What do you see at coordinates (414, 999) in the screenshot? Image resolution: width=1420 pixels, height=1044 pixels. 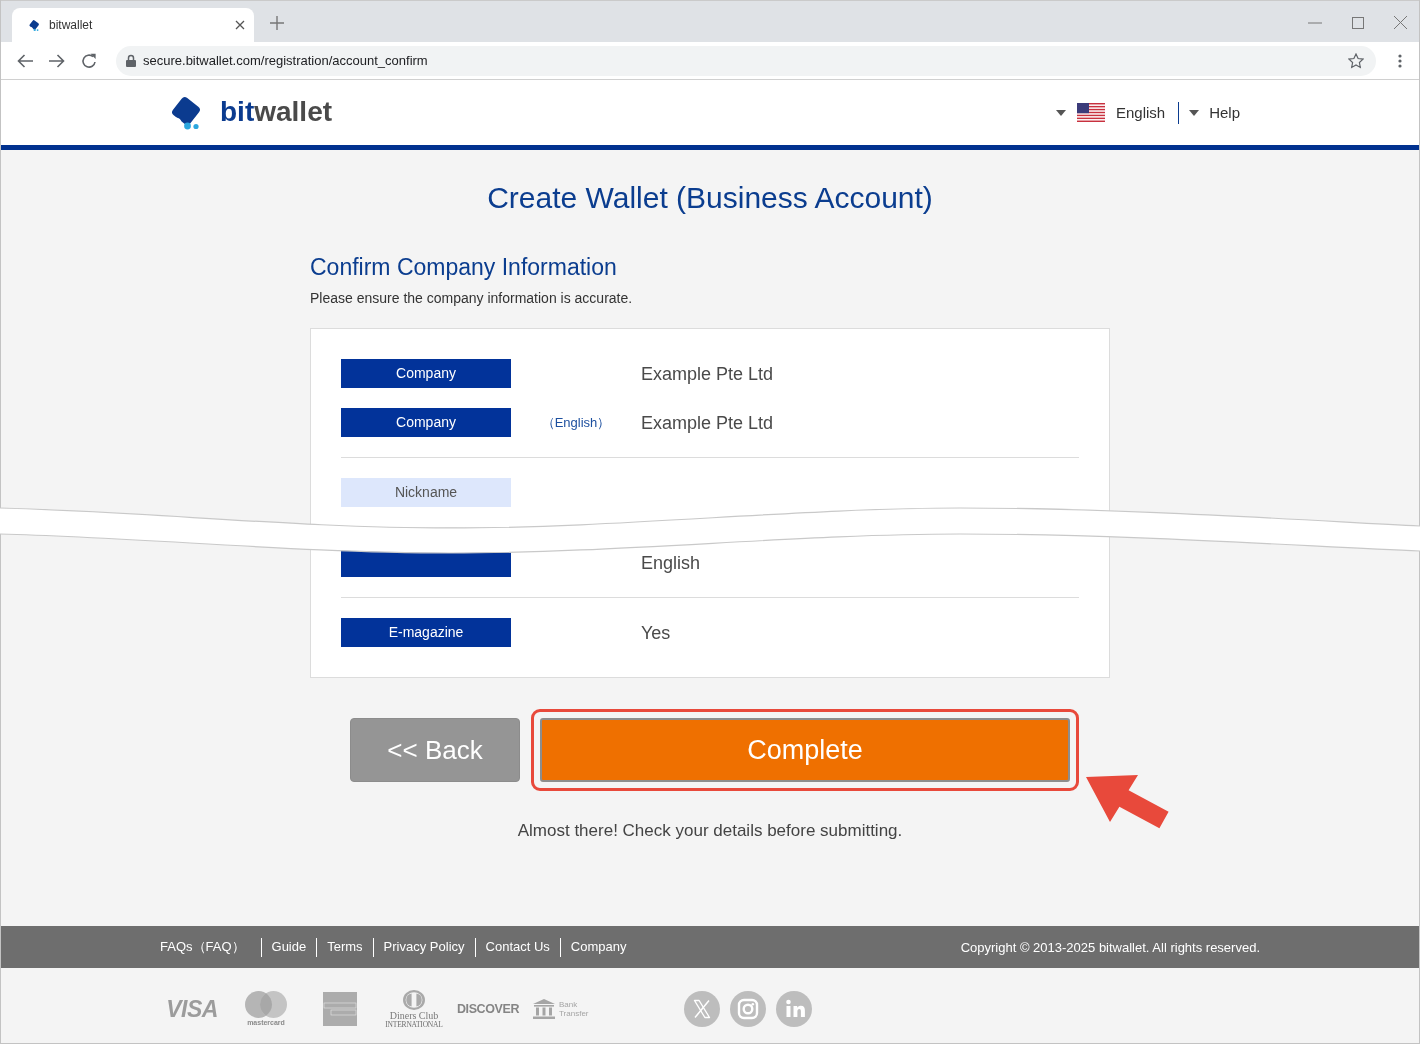 I see `ring-logo-icon` at bounding box center [414, 999].